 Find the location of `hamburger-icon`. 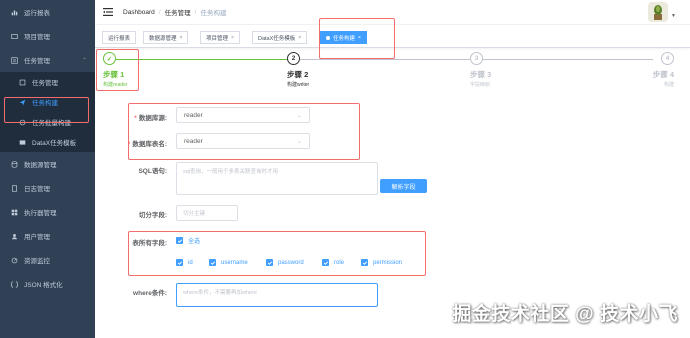

hamburger-icon is located at coordinates (108, 12).